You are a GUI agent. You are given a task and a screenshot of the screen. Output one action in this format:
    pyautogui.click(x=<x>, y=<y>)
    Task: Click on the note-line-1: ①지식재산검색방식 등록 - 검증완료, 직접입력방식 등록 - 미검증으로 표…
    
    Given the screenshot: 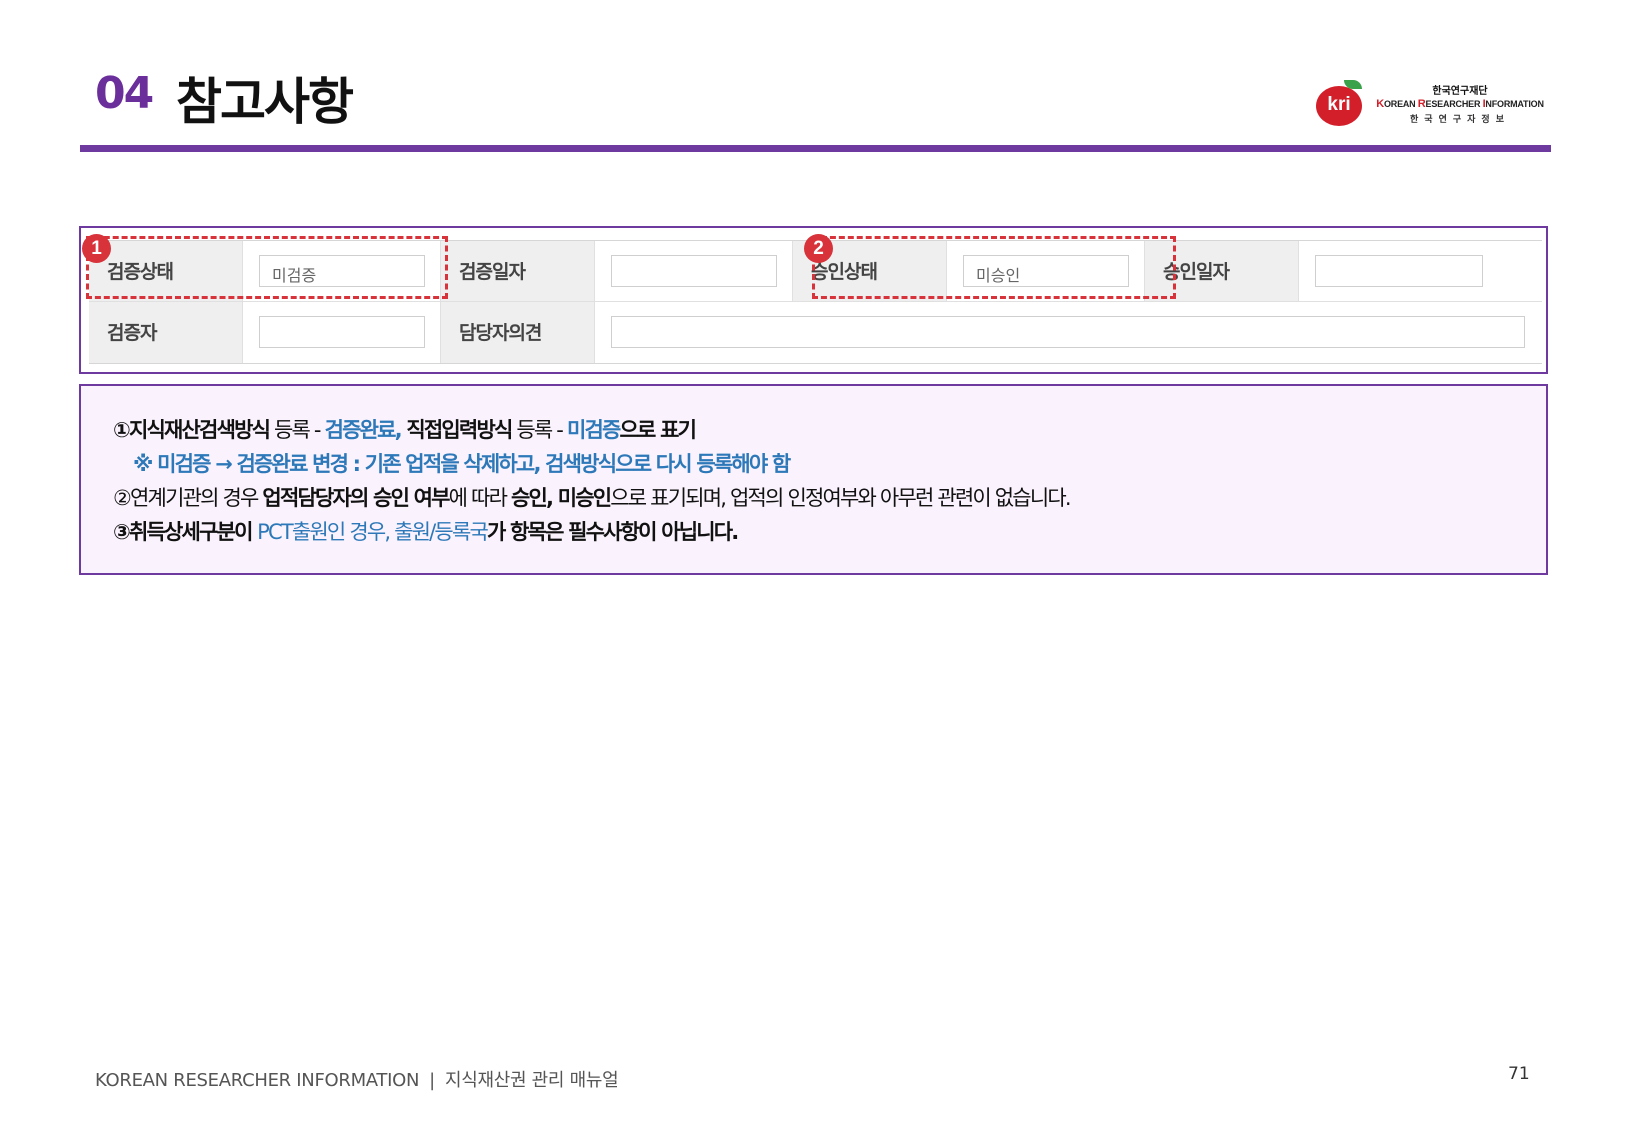 What is the action you would take?
    pyautogui.click(x=405, y=430)
    